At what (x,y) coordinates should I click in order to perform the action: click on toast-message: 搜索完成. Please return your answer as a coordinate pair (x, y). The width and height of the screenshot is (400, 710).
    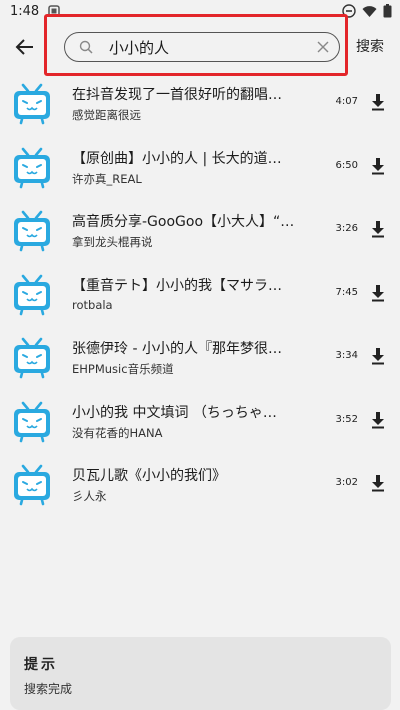
    Looking at the image, I should click on (48, 689).